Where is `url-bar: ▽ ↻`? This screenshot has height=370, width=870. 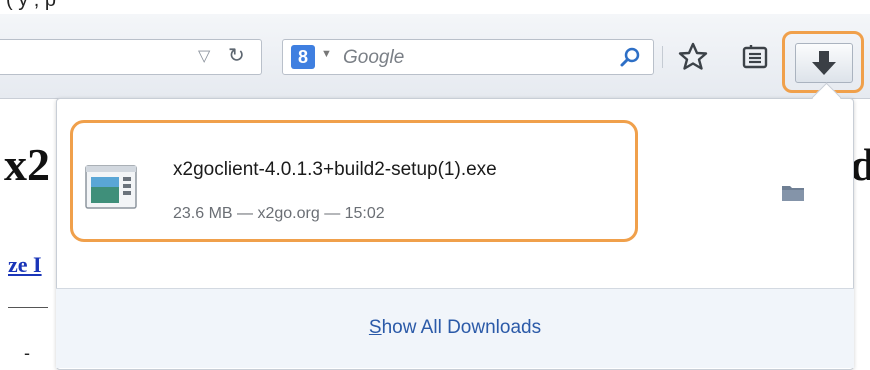 url-bar: ▽ ↻ is located at coordinates (131, 57).